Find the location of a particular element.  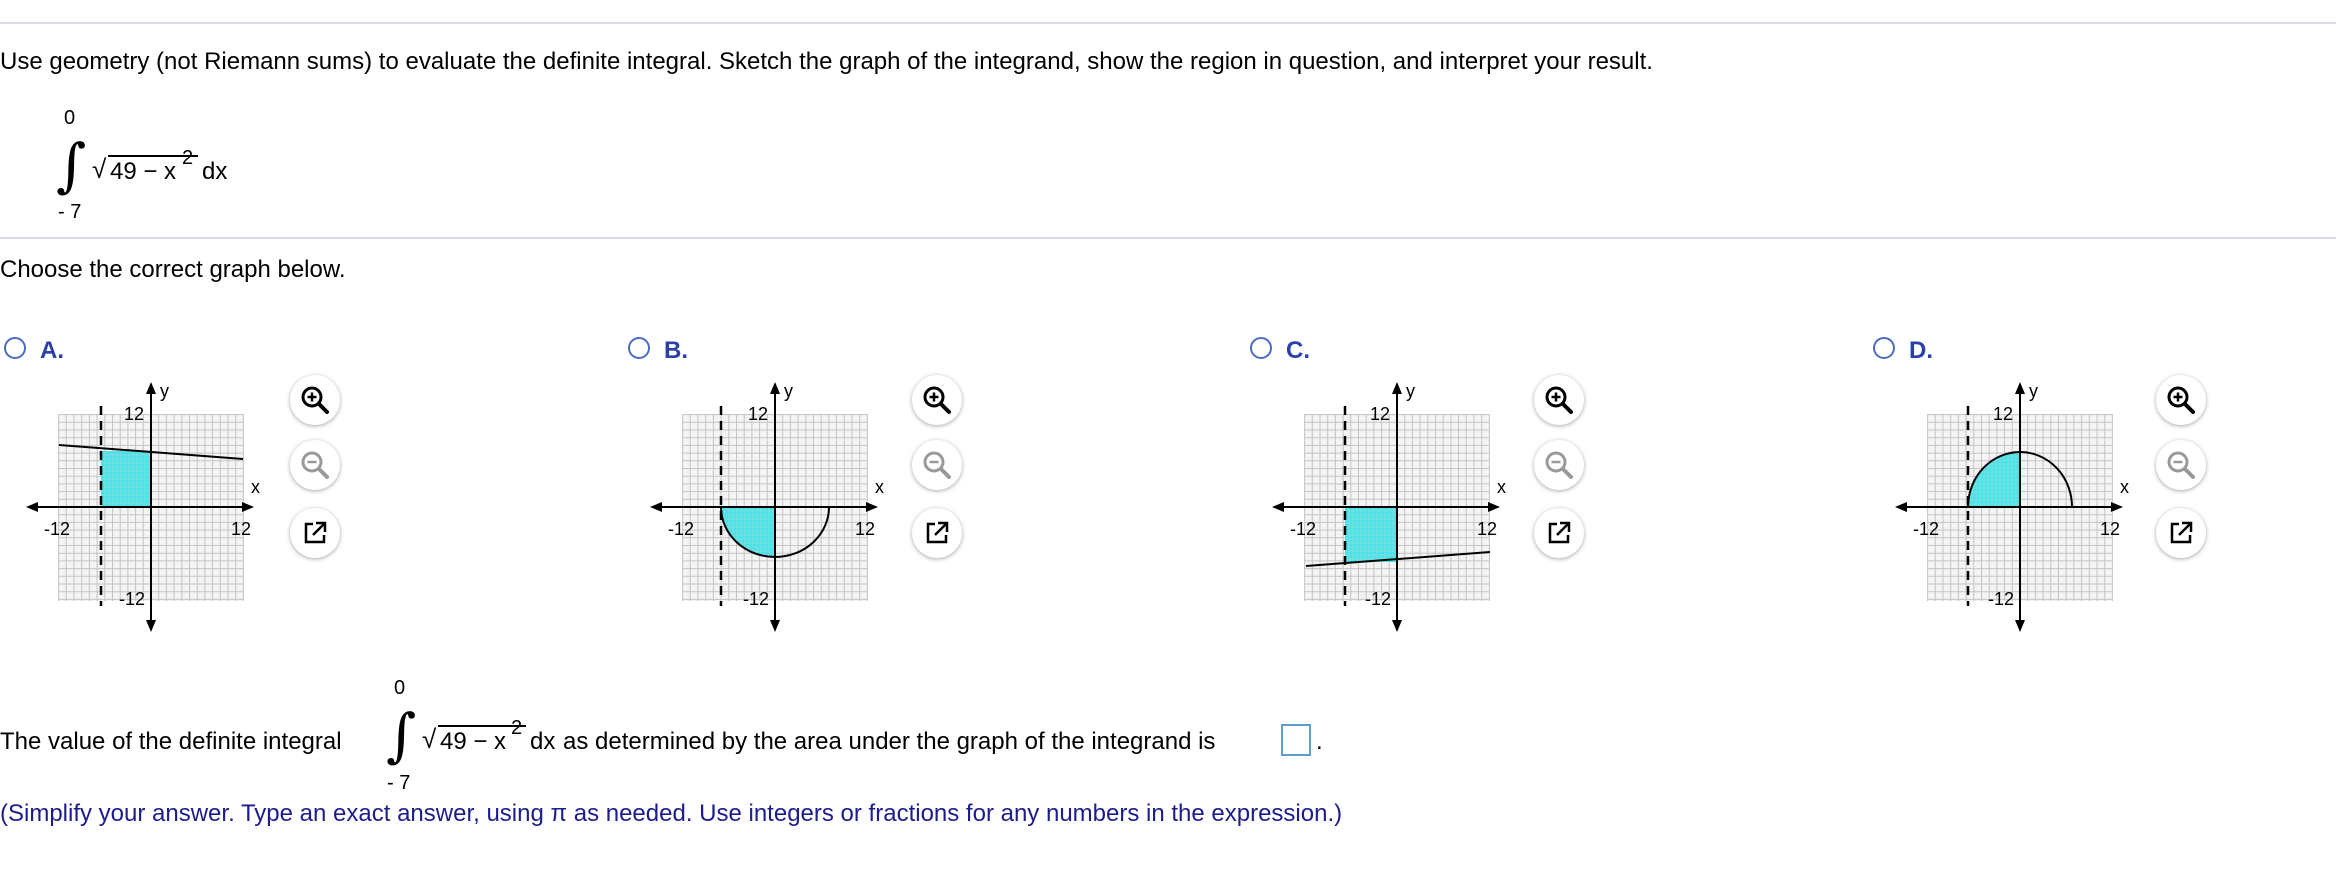

answer-input is located at coordinates (1296, 740).